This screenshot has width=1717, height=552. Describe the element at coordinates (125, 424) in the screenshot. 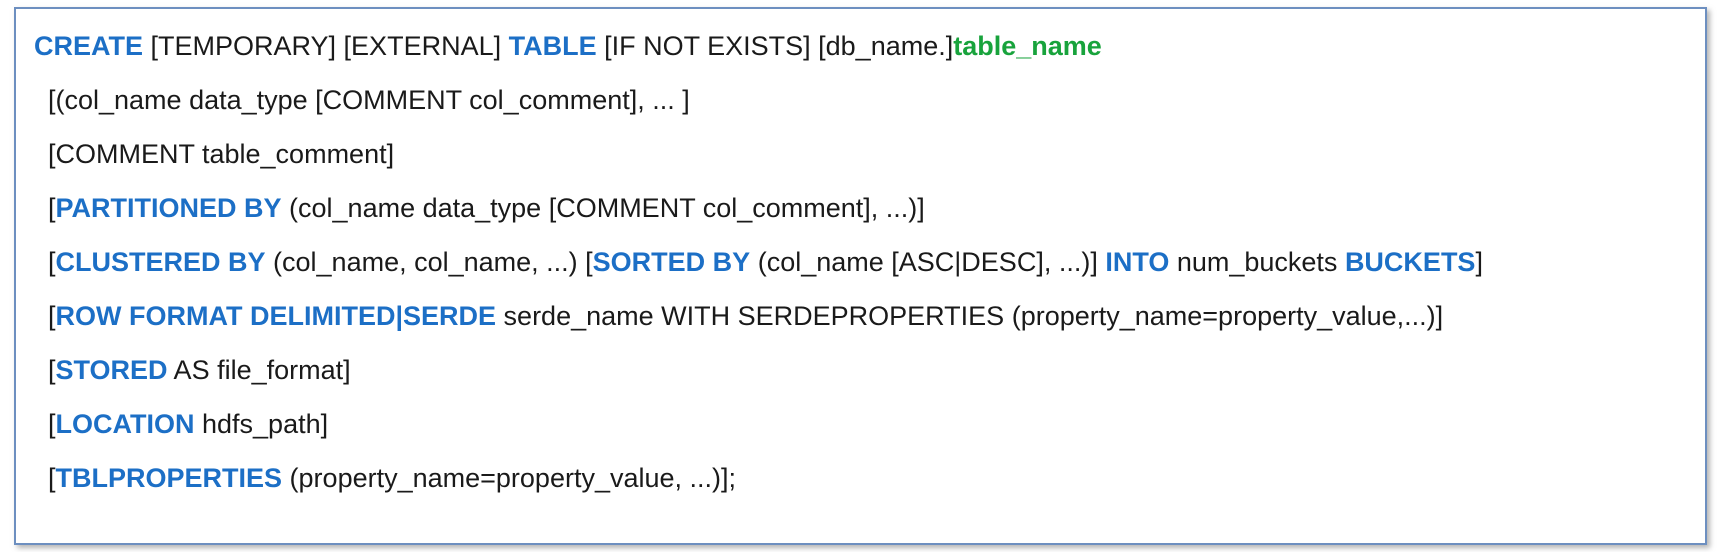

I see `keyword-token: LOCATION` at that location.